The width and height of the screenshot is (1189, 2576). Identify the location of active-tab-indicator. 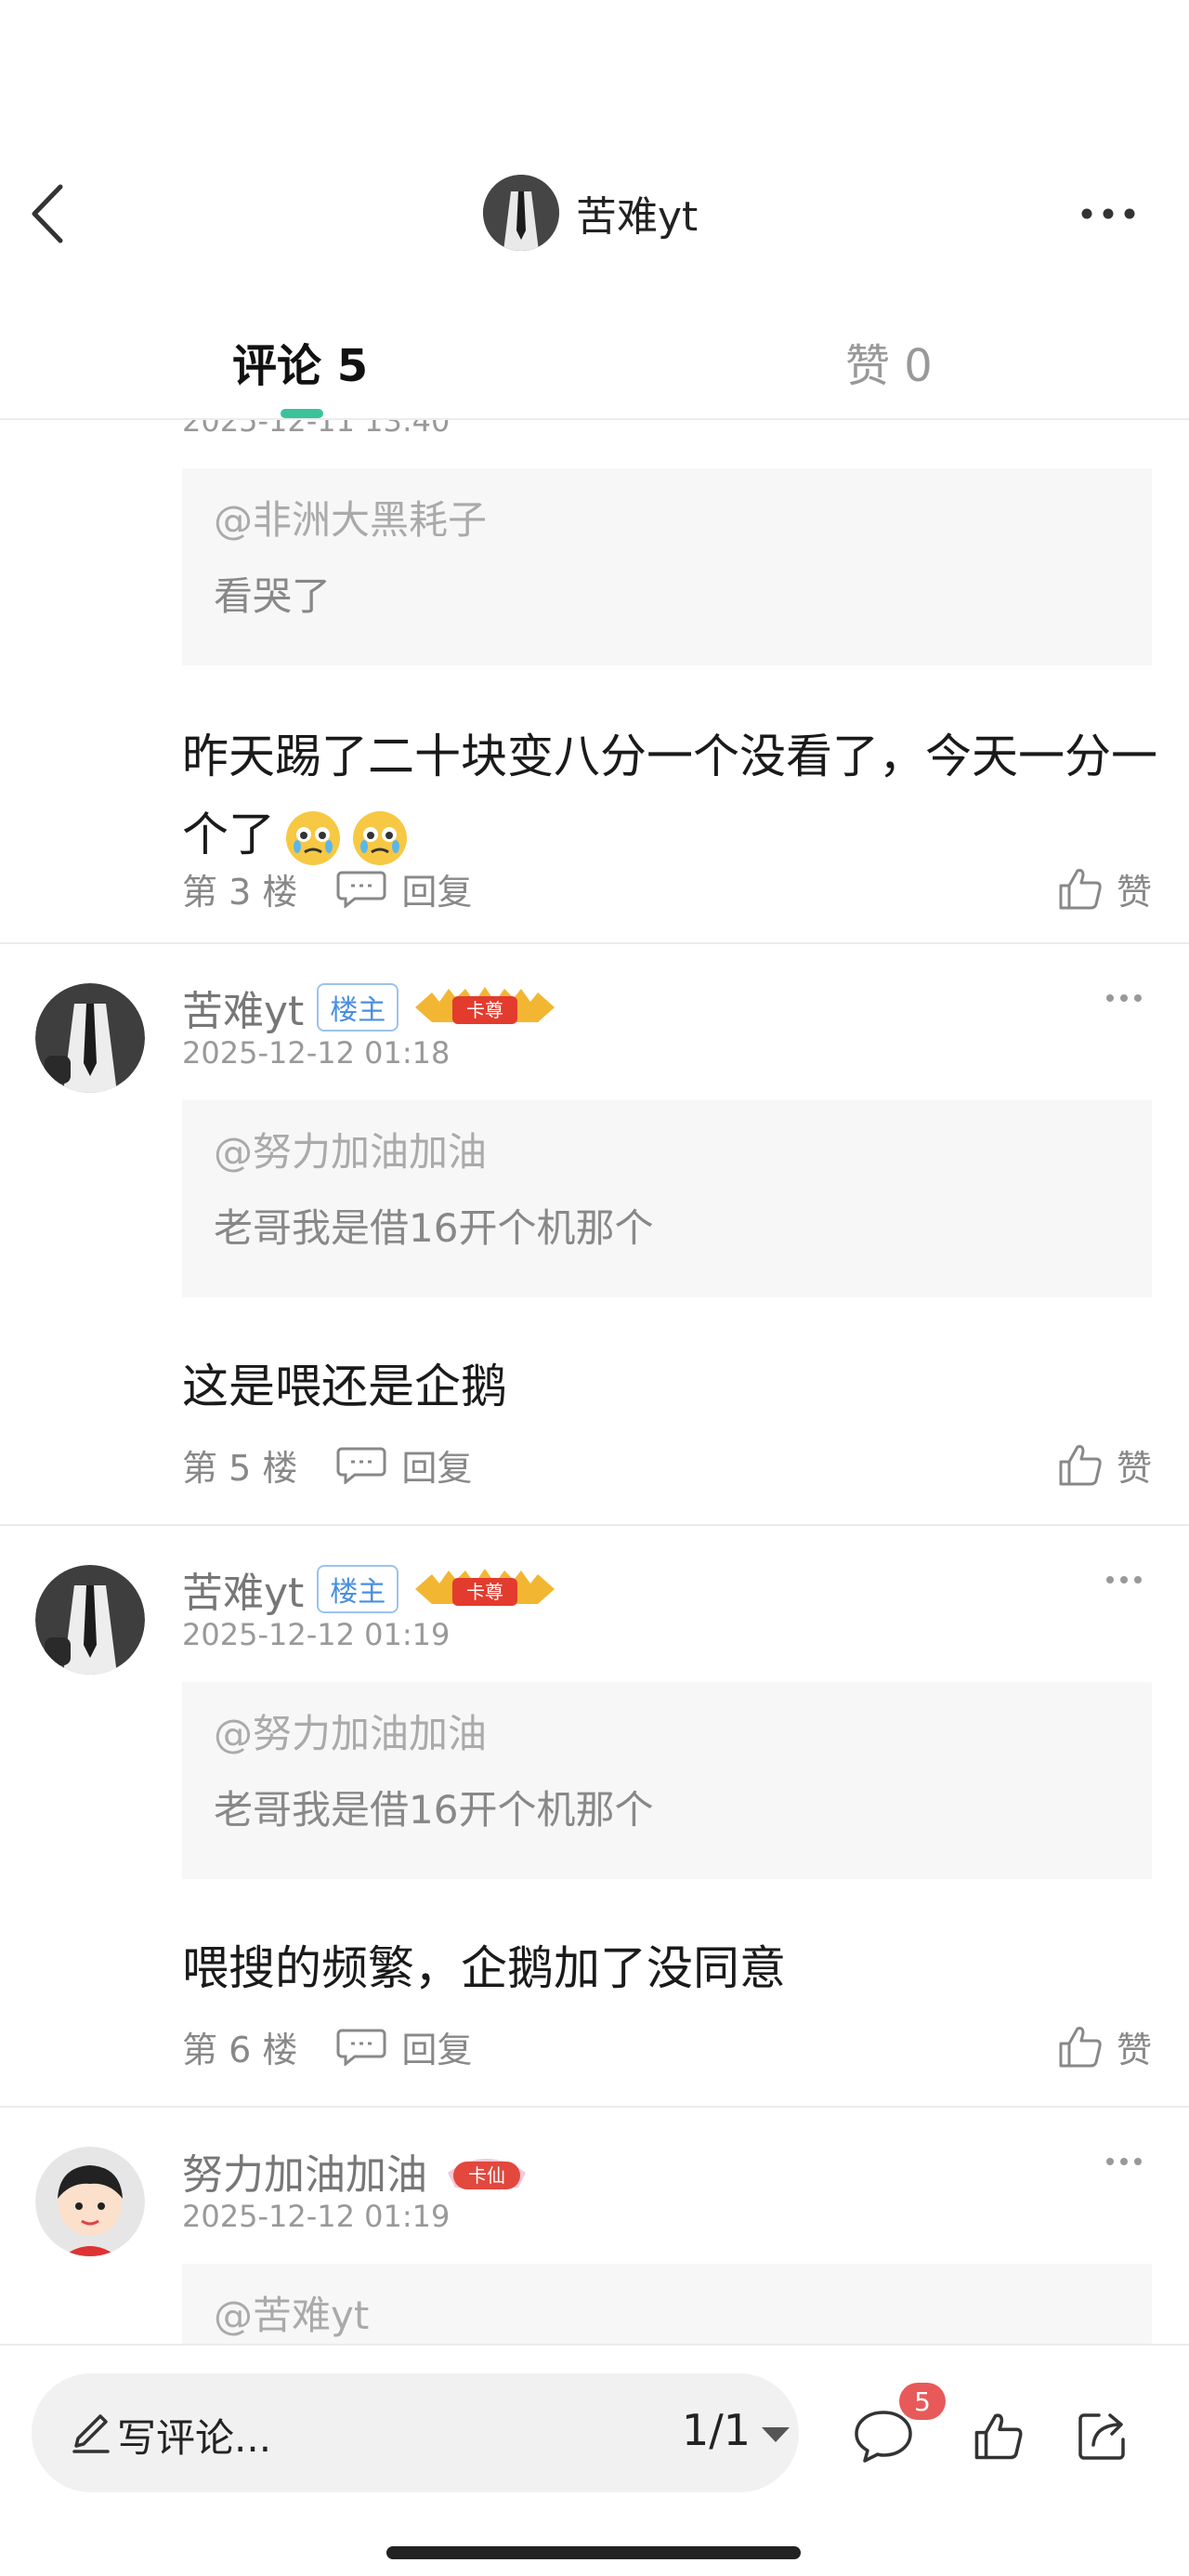
(302, 413).